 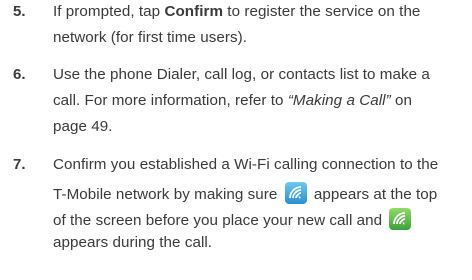 I want to click on text: If prompted, tap, so click(x=109, y=11).